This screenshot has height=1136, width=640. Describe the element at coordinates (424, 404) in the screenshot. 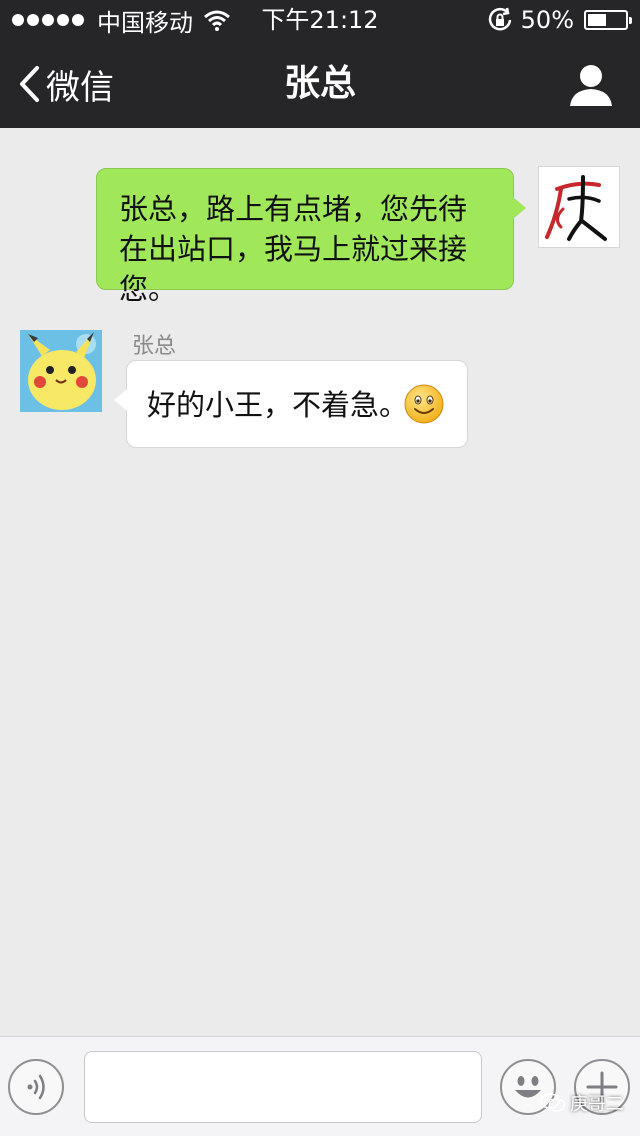

I see `smile-emoji-icon` at that location.